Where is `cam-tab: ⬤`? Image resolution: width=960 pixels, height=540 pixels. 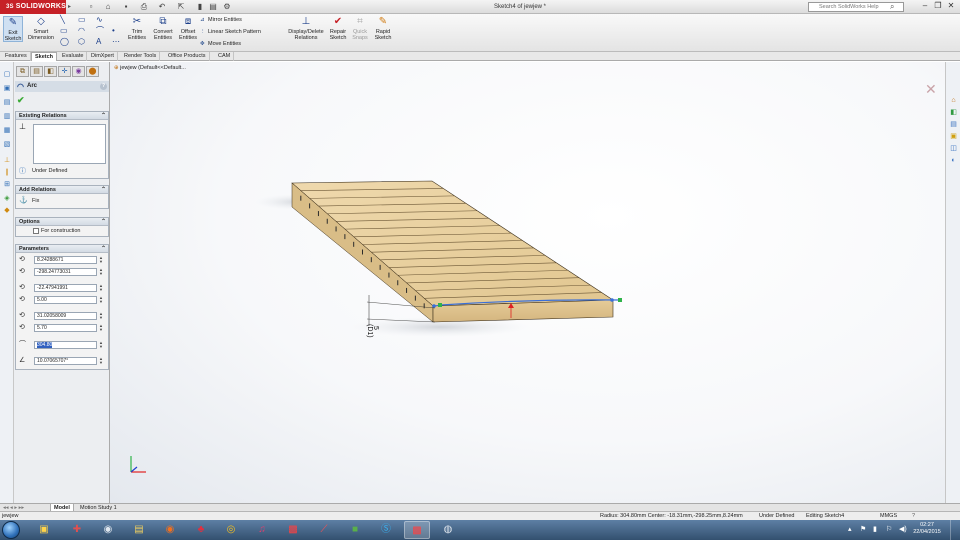
cam-tab: ⬤ is located at coordinates (92, 71).